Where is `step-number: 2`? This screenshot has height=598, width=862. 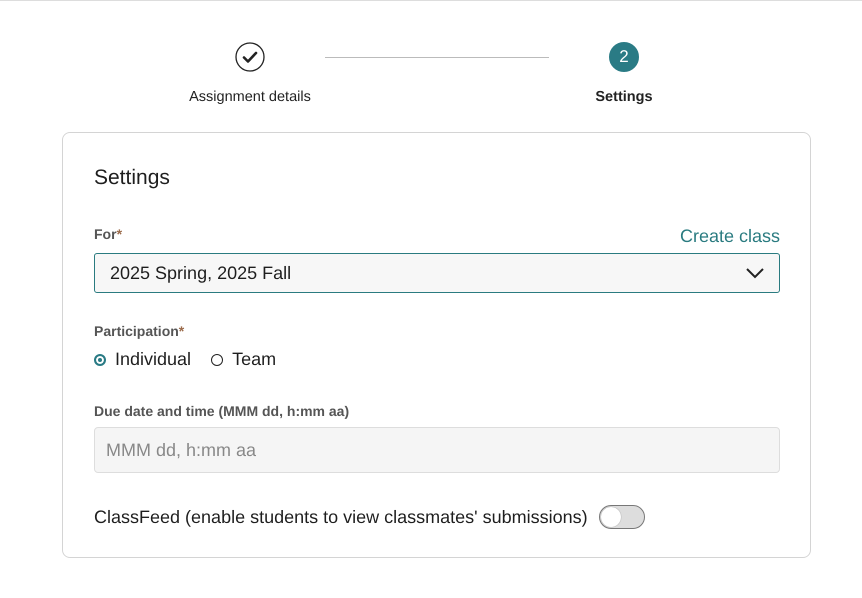 step-number: 2 is located at coordinates (624, 57).